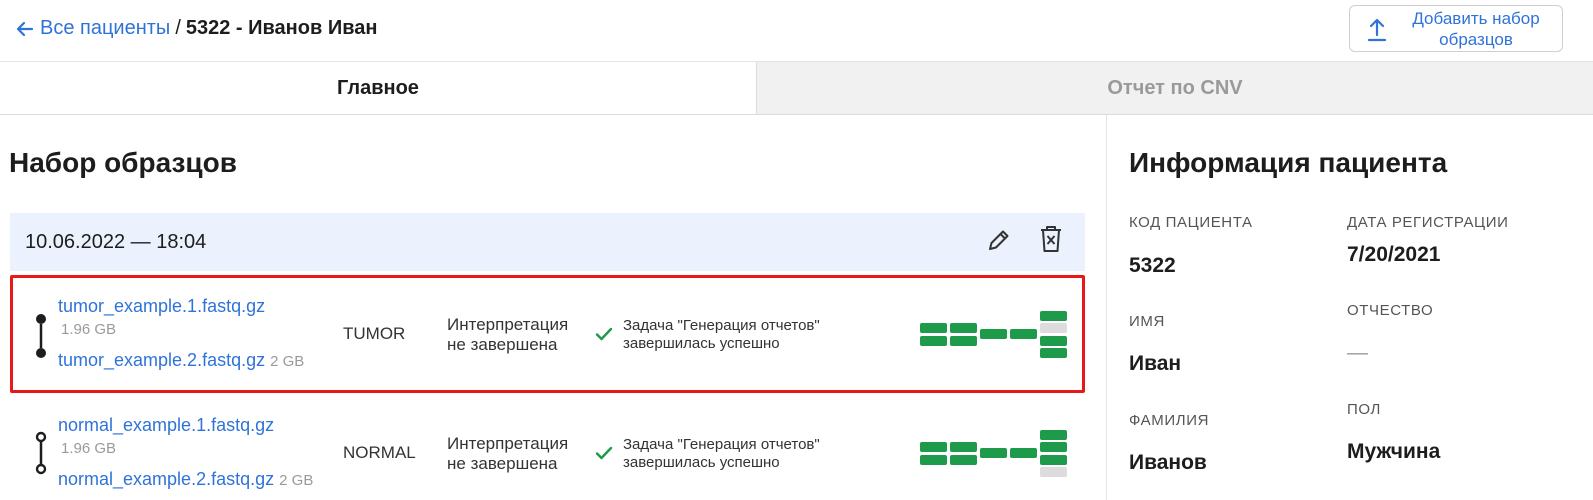  What do you see at coordinates (1168, 462) in the screenshot?
I see `surname-value: Иванов` at bounding box center [1168, 462].